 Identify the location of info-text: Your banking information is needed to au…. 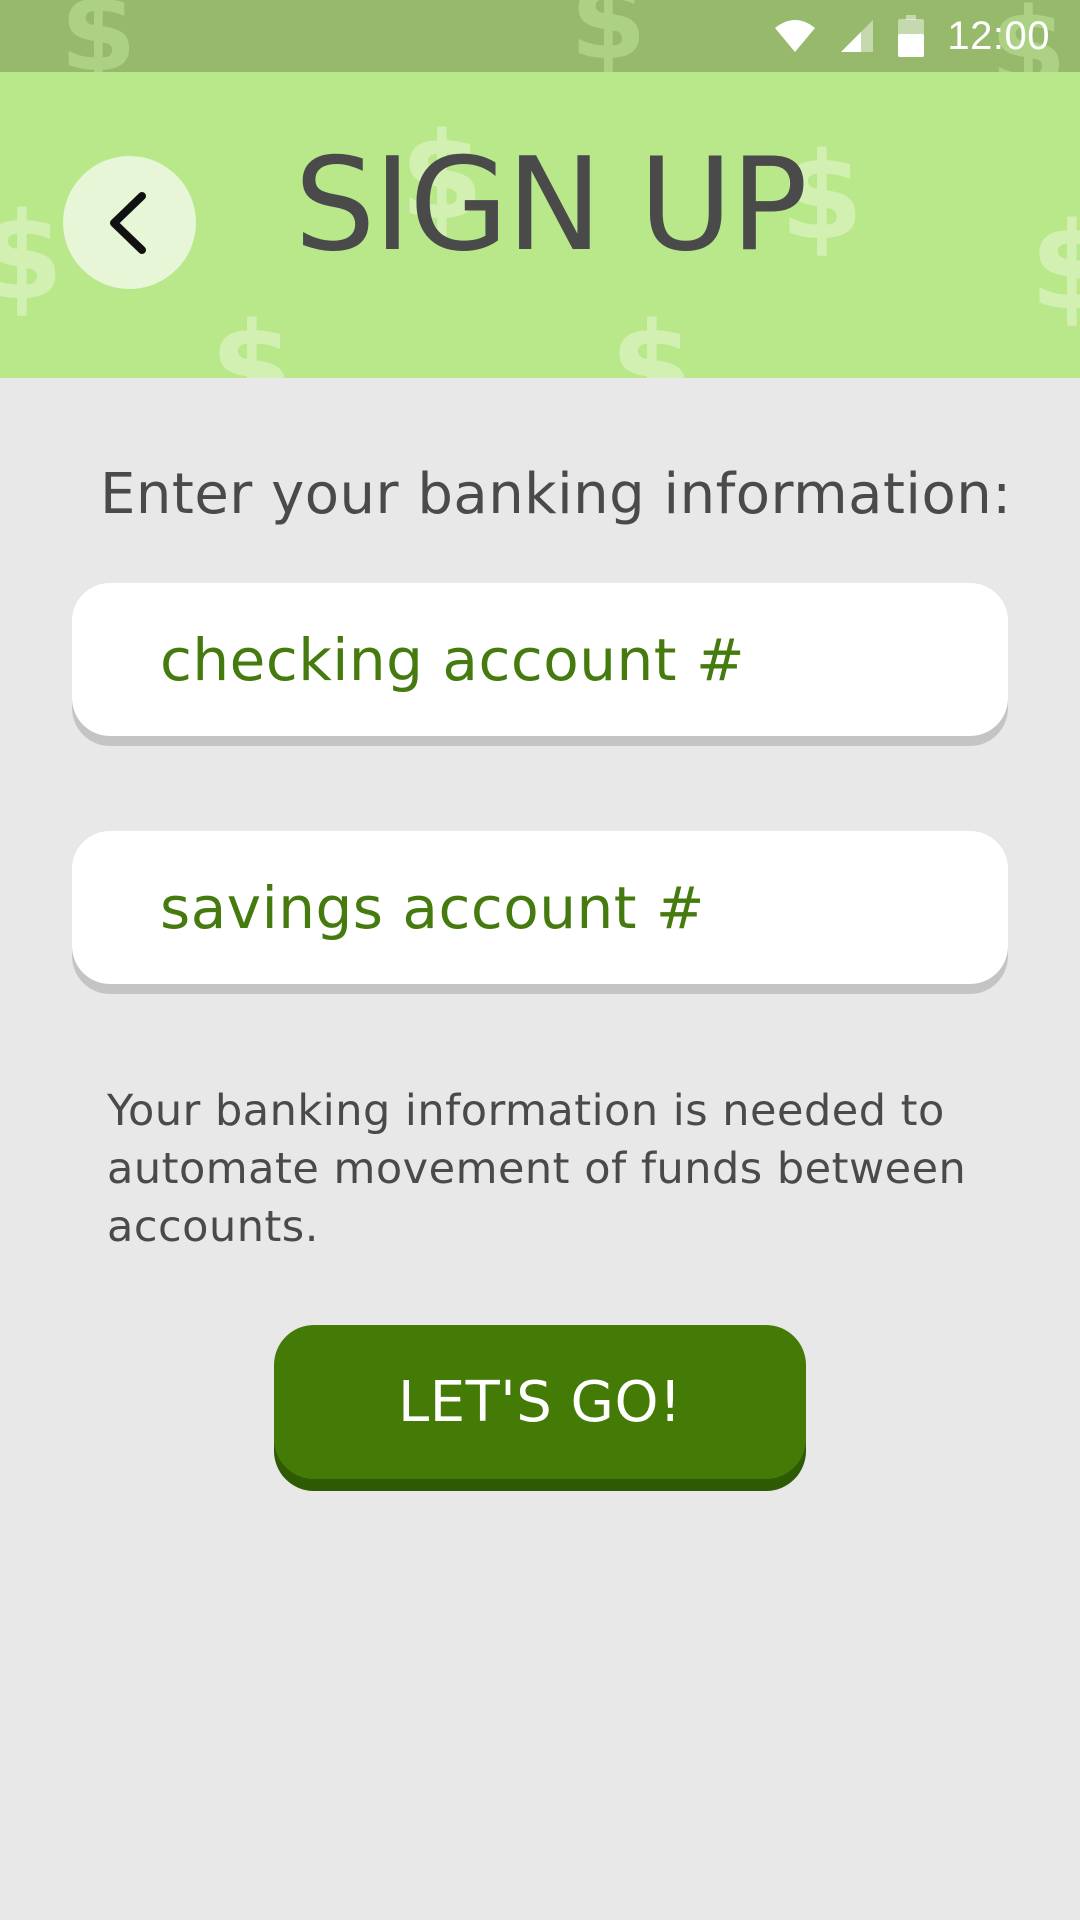
(537, 1169).